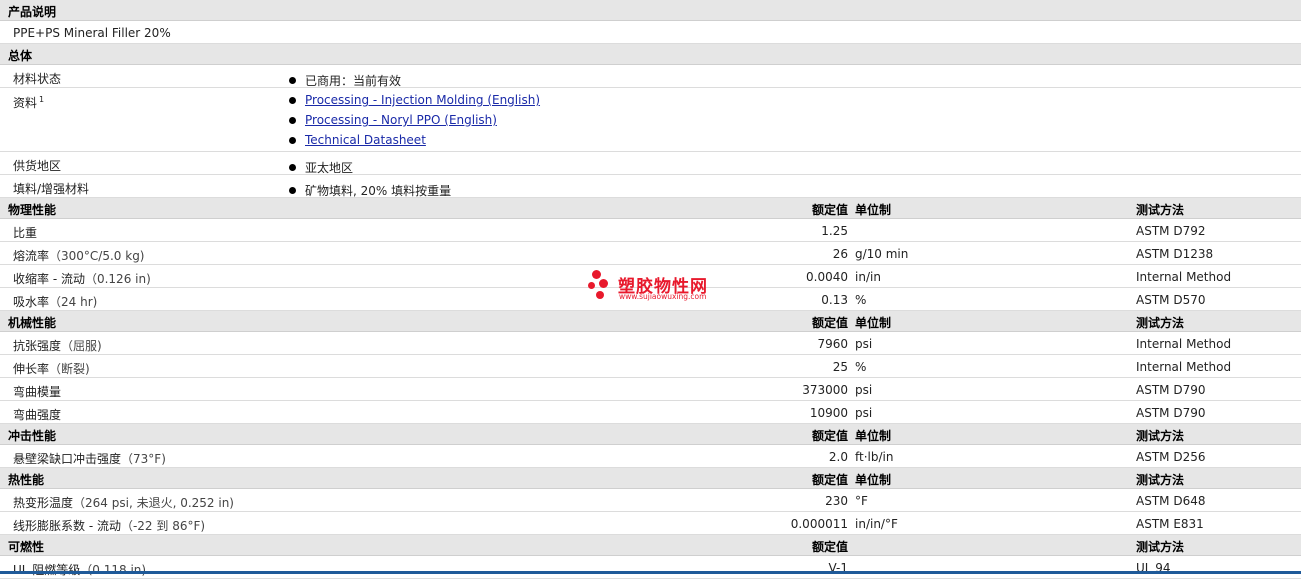 This screenshot has height=579, width=1301. I want to click on property-row: UL 阻燃等级（0.118 in) V-1 UL 94, so click(650, 567).